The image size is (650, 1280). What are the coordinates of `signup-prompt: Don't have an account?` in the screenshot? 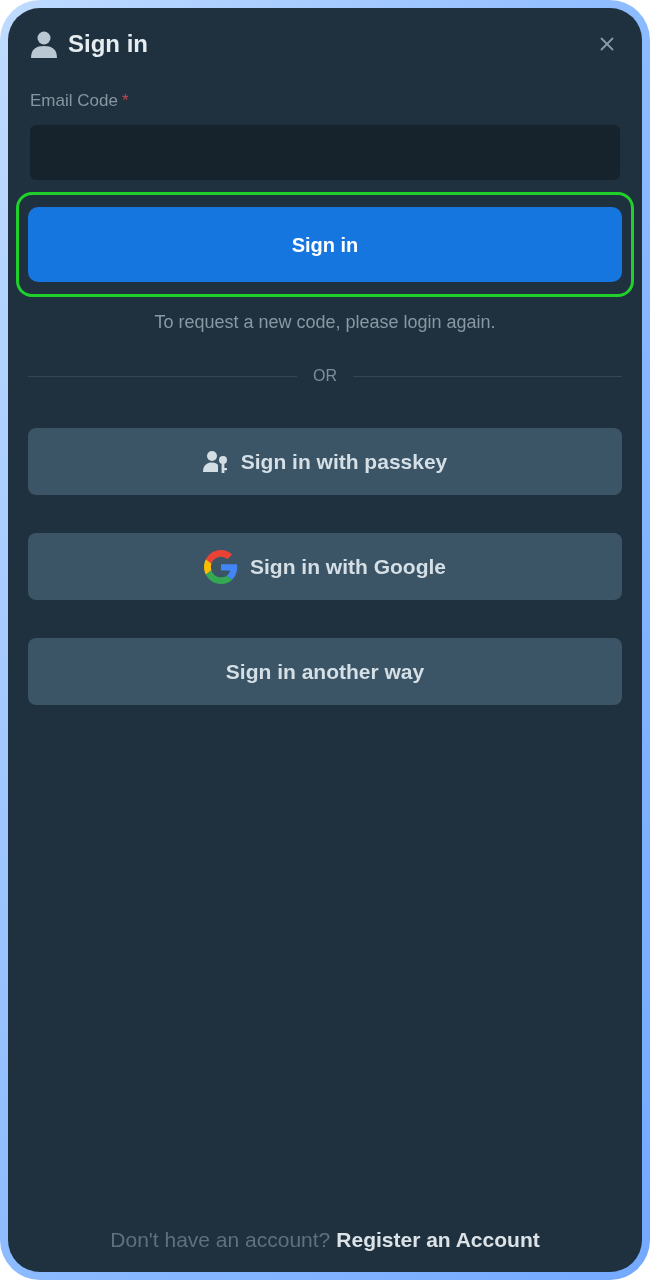 It's located at (220, 1240).